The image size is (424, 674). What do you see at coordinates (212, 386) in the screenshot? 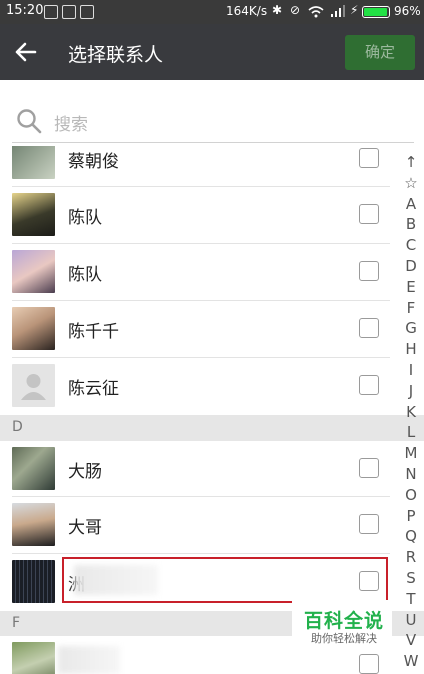
I see `contact-row: 陈云征` at bounding box center [212, 386].